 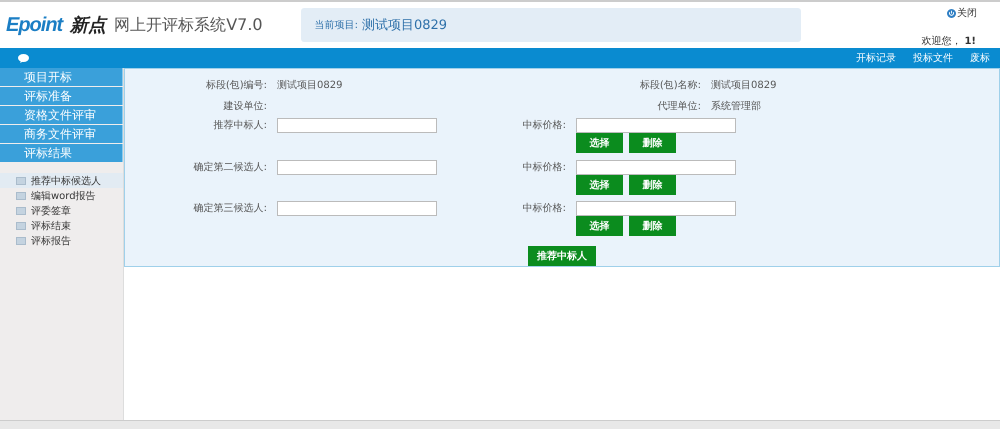 I want to click on power-icon, so click(x=951, y=13).